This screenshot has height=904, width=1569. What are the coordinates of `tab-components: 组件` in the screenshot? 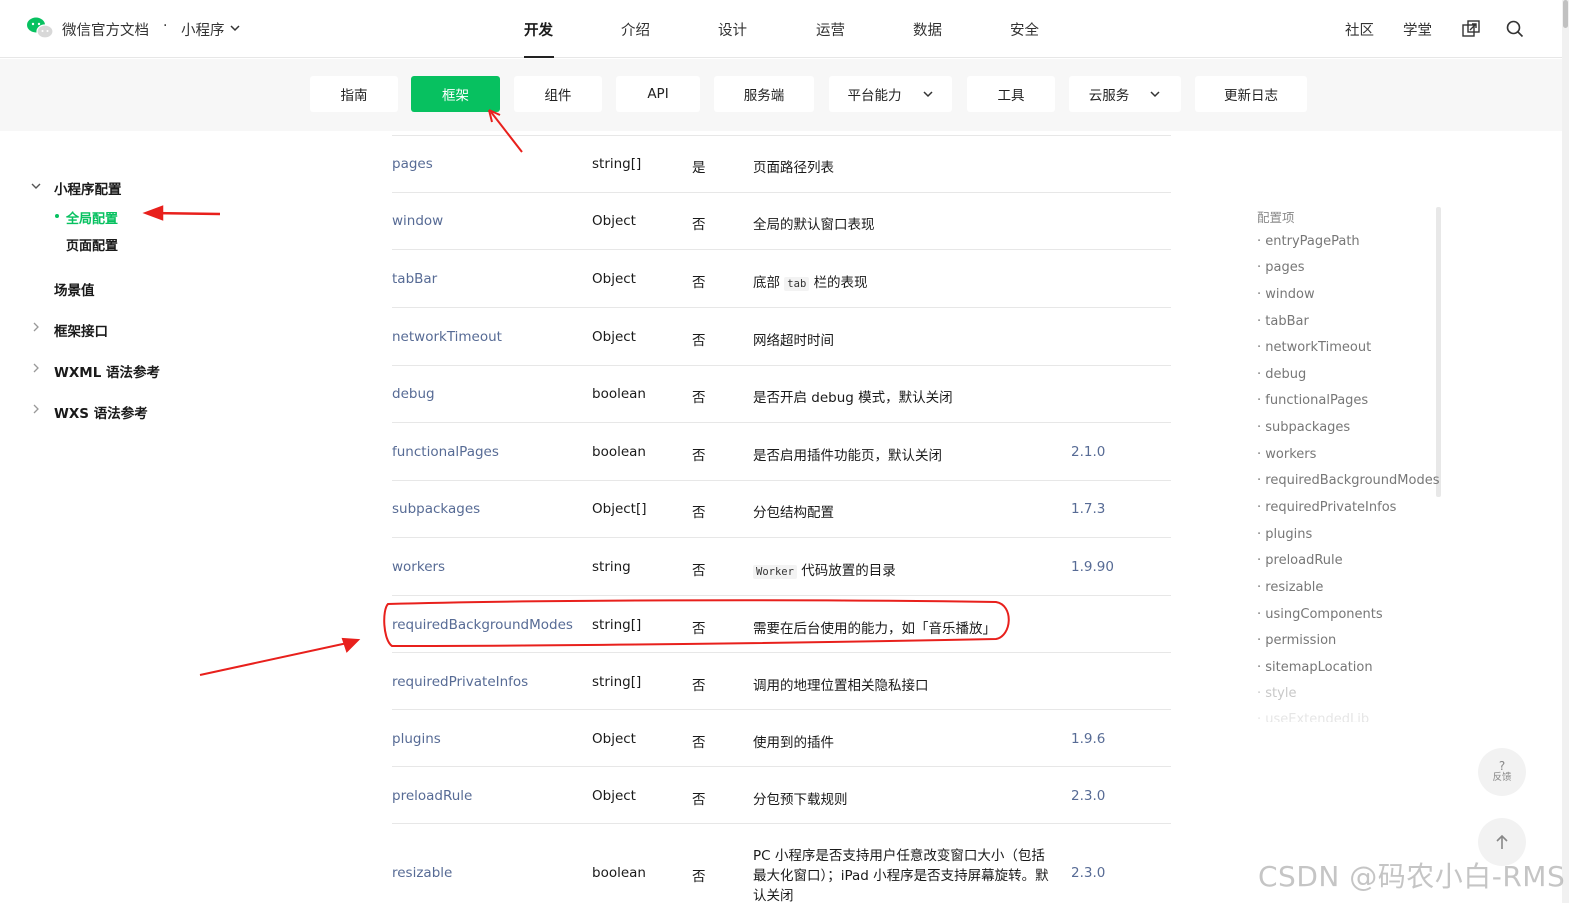 It's located at (558, 94).